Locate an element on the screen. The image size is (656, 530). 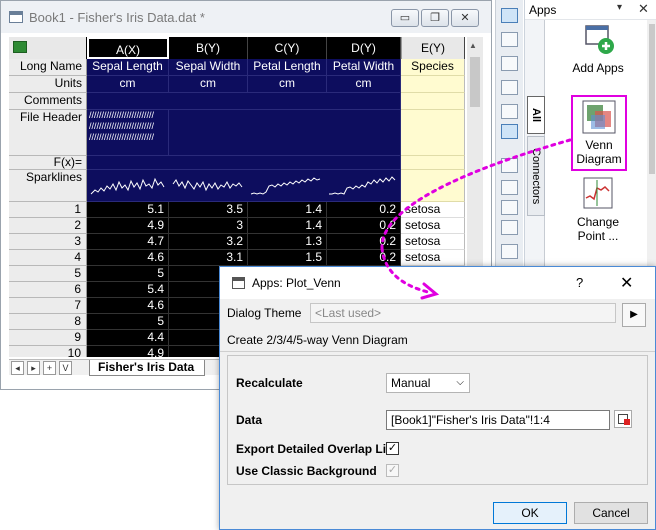
row-header-10: 10 is located at coordinates (48, 351).